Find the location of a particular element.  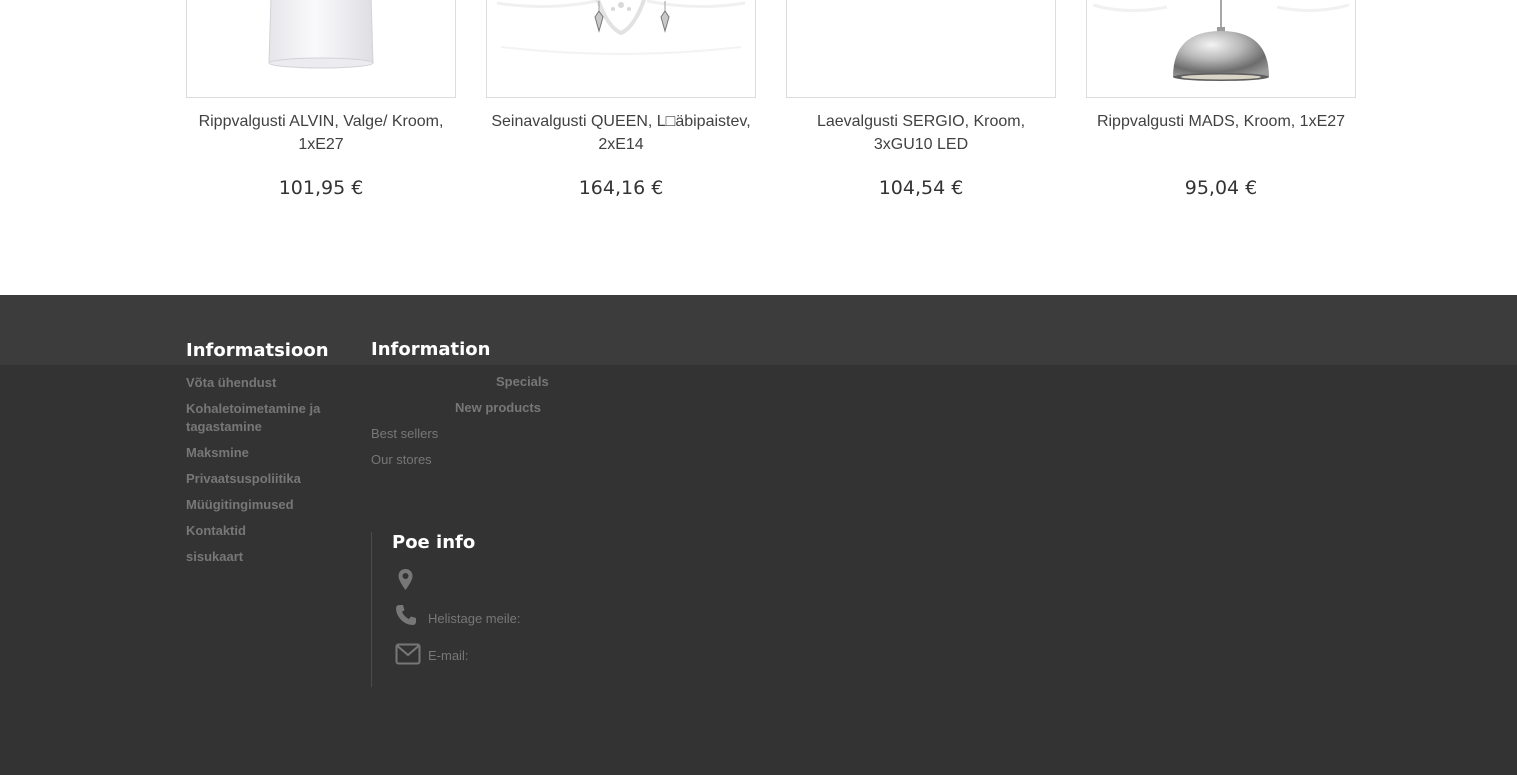

information-heading: Information is located at coordinates (431, 349).